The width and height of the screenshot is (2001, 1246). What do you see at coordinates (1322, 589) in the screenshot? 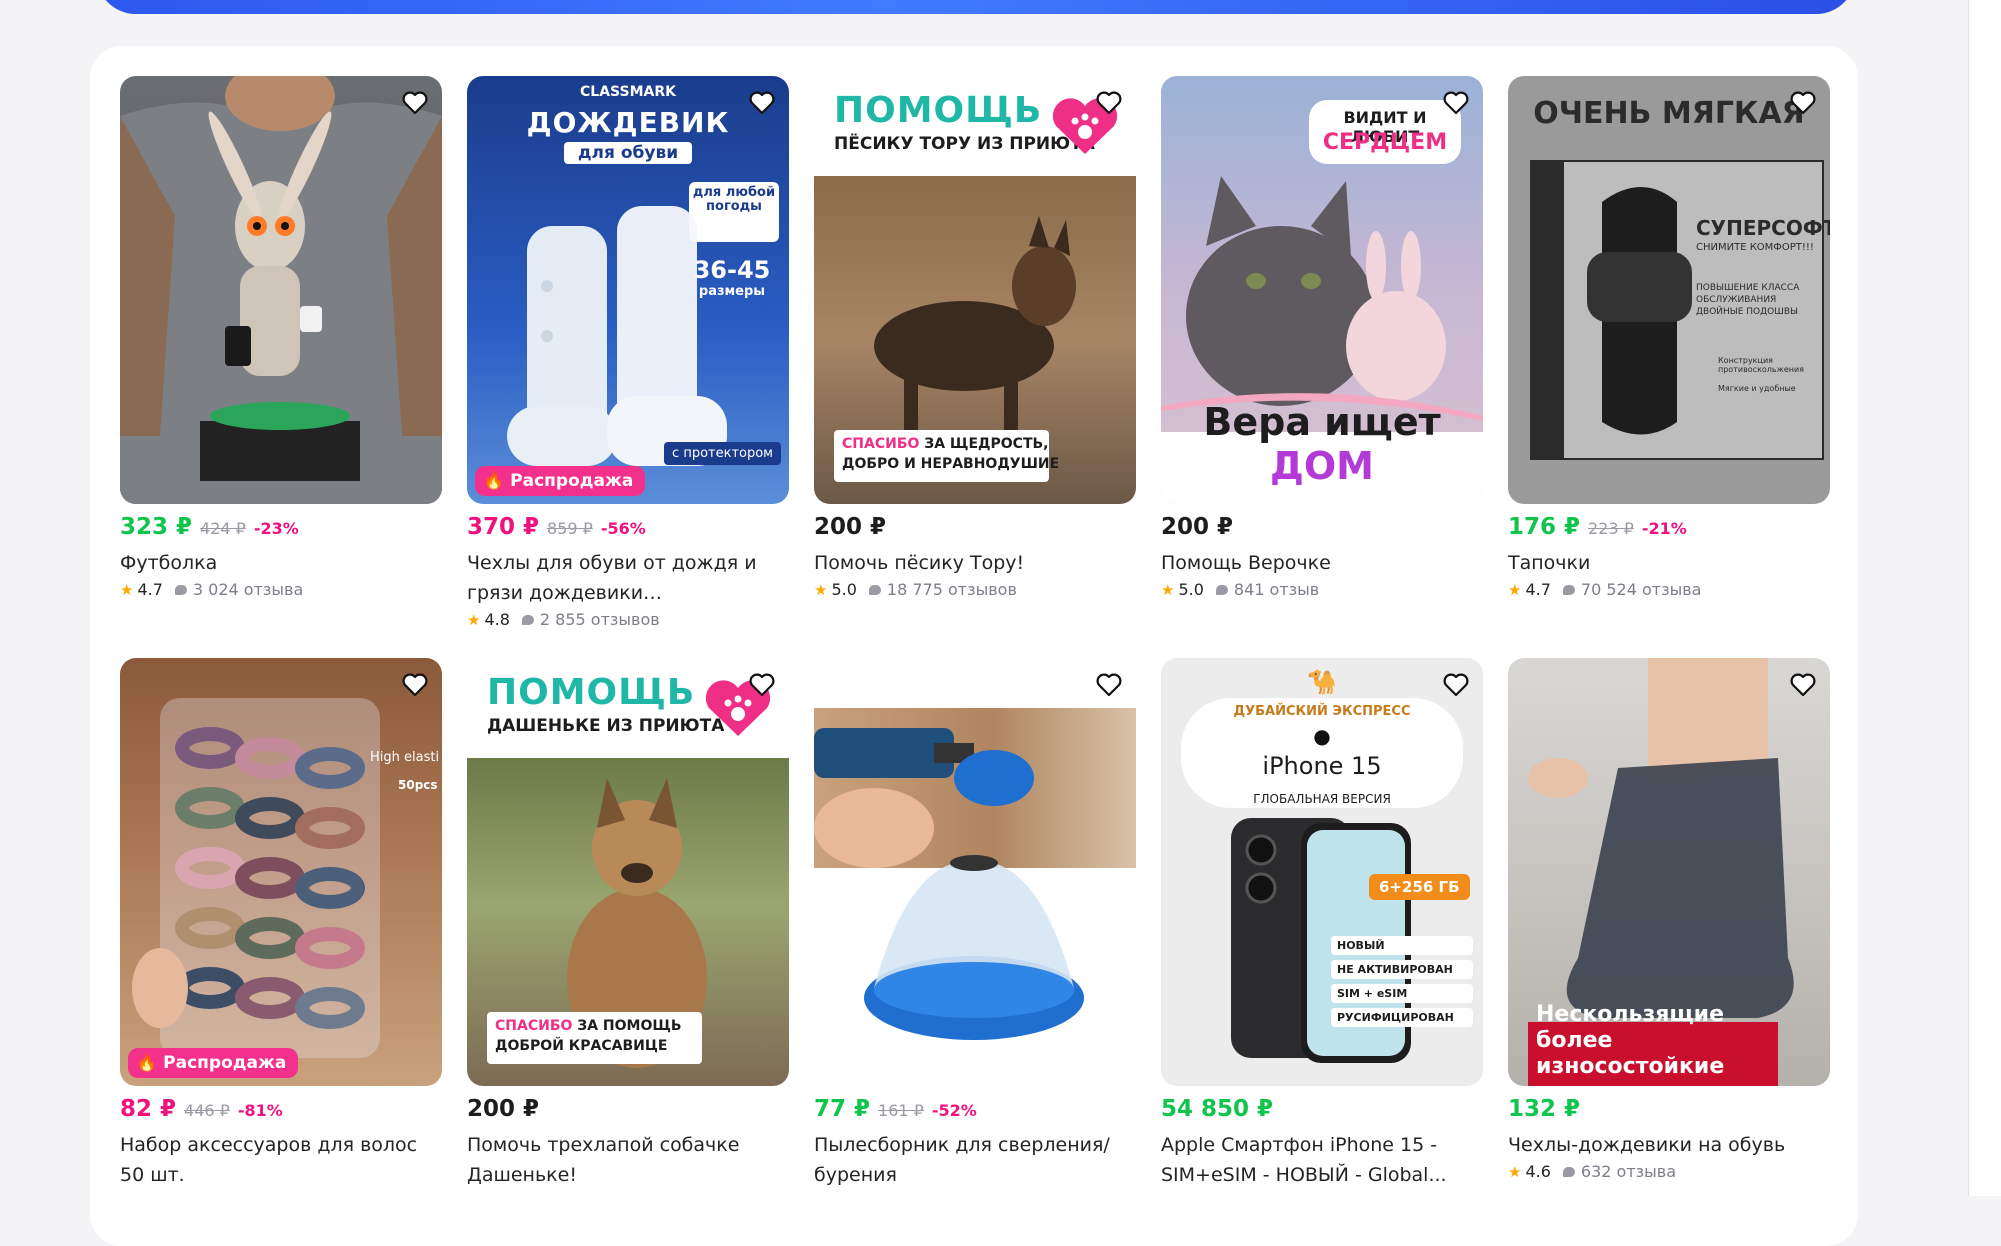
I see `rating-row: ★ 5.0 841 отзыв` at bounding box center [1322, 589].